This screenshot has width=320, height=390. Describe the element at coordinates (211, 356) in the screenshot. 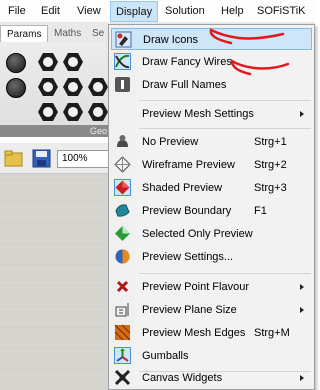

I see `menu-item-gumballs: Gumballs` at that location.